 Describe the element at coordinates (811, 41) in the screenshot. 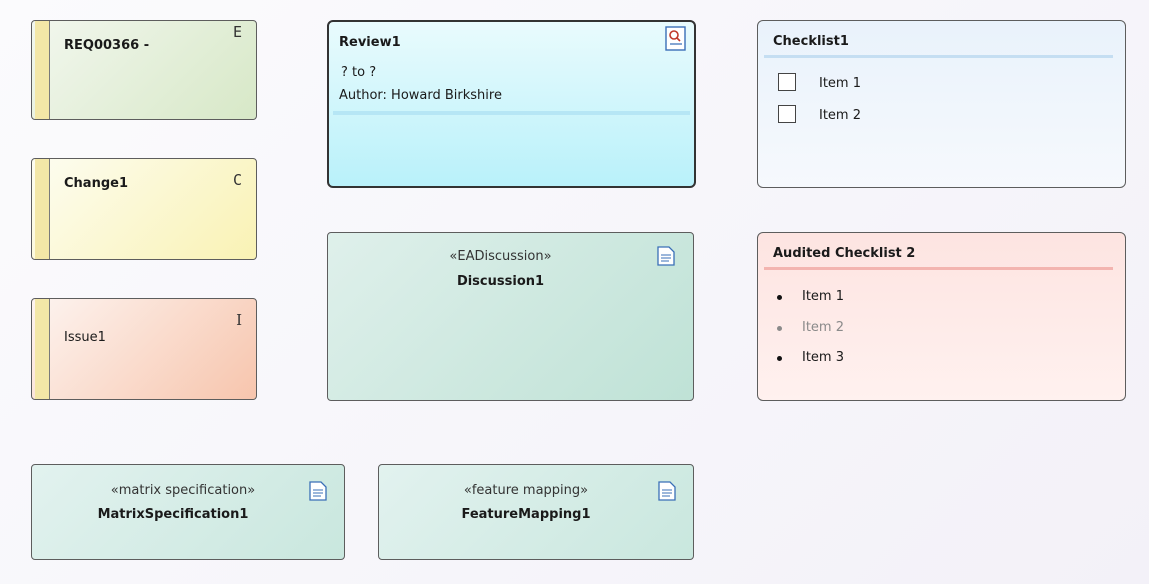

I see `checklist-name: Checklist1` at that location.